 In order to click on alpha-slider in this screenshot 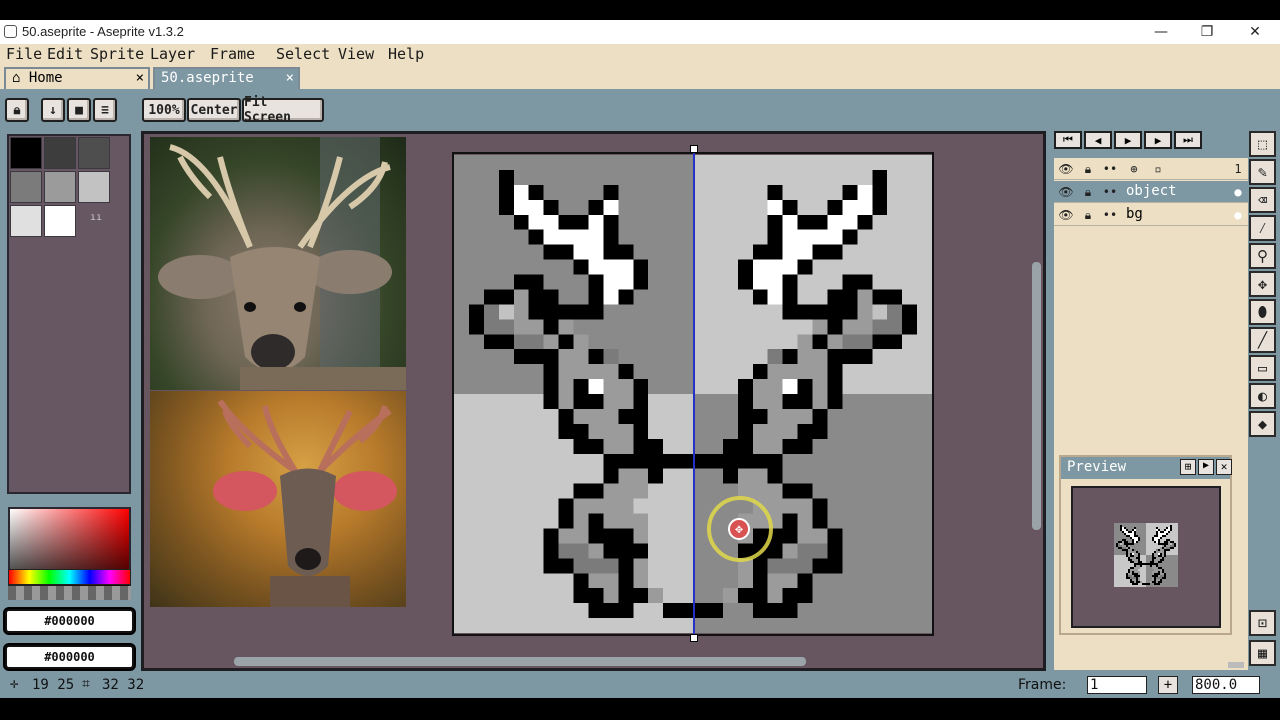, I will do `click(69, 593)`.